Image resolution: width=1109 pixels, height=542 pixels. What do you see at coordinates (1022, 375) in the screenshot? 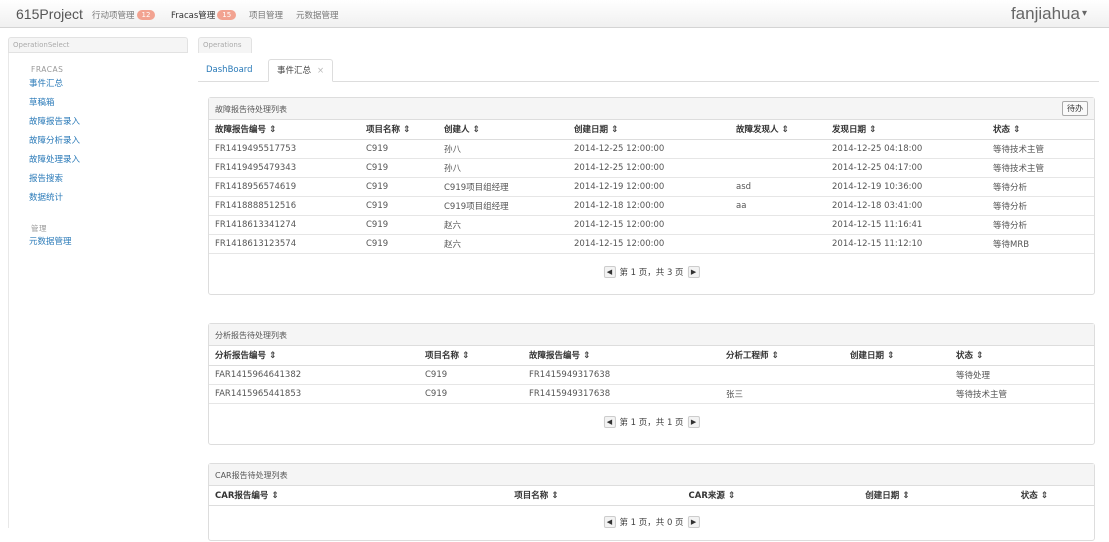
I see `table-cell: 等待处理` at bounding box center [1022, 375].